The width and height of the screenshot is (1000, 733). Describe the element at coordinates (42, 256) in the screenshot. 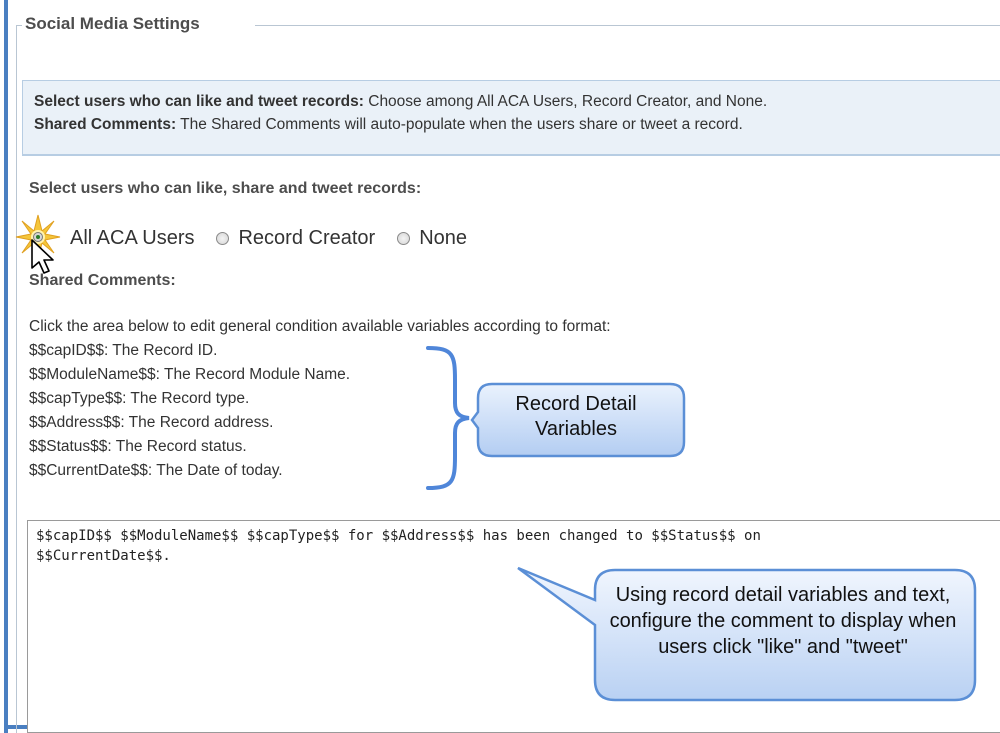

I see `mouse-pointer-icon` at that location.